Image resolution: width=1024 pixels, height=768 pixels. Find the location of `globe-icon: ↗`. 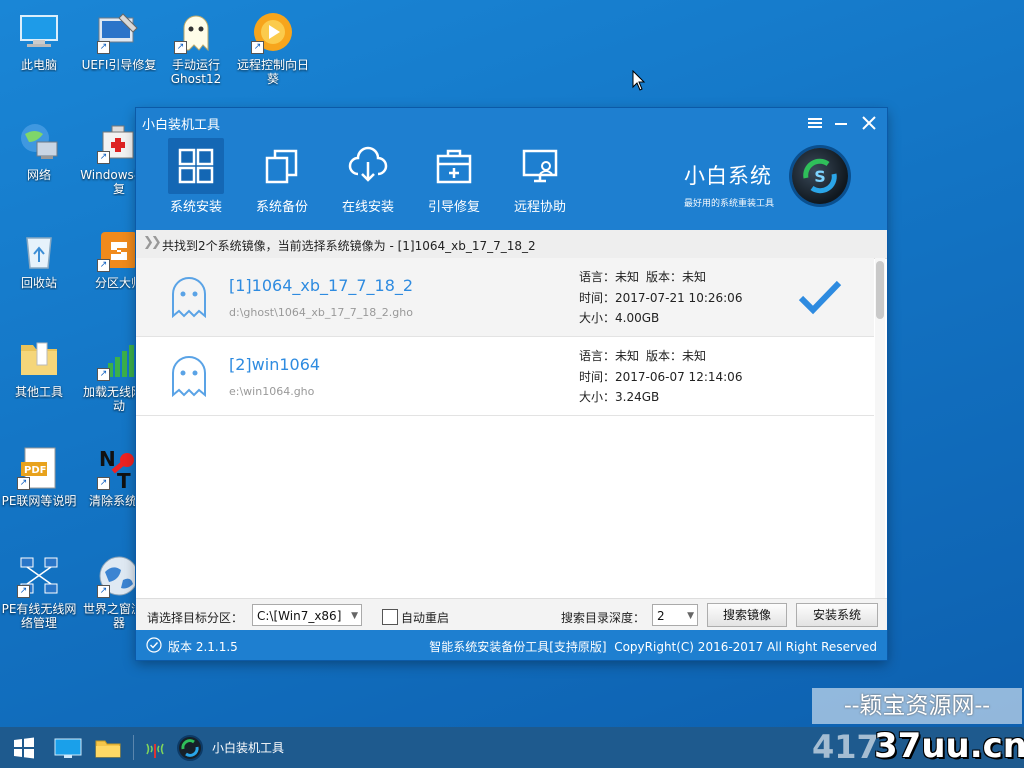

globe-icon: ↗ is located at coordinates (119, 576).